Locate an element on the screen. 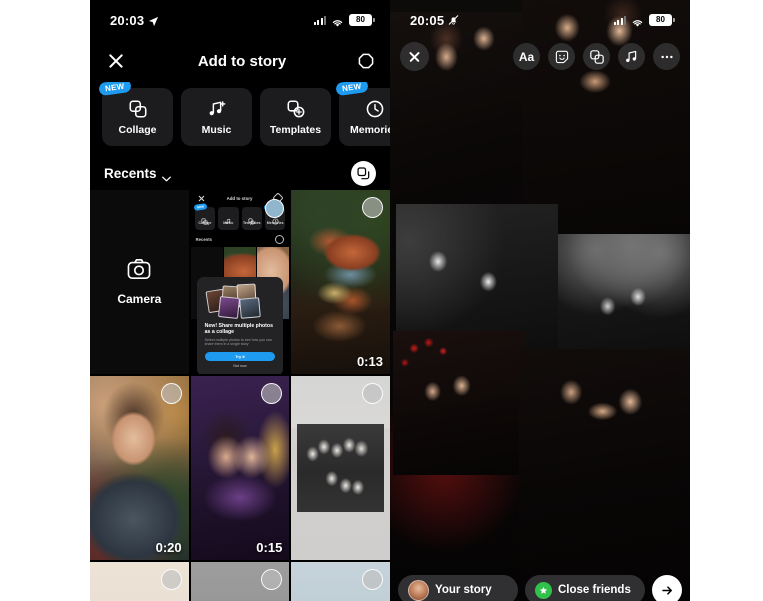  status-time: 20:03 is located at coordinates (127, 20).